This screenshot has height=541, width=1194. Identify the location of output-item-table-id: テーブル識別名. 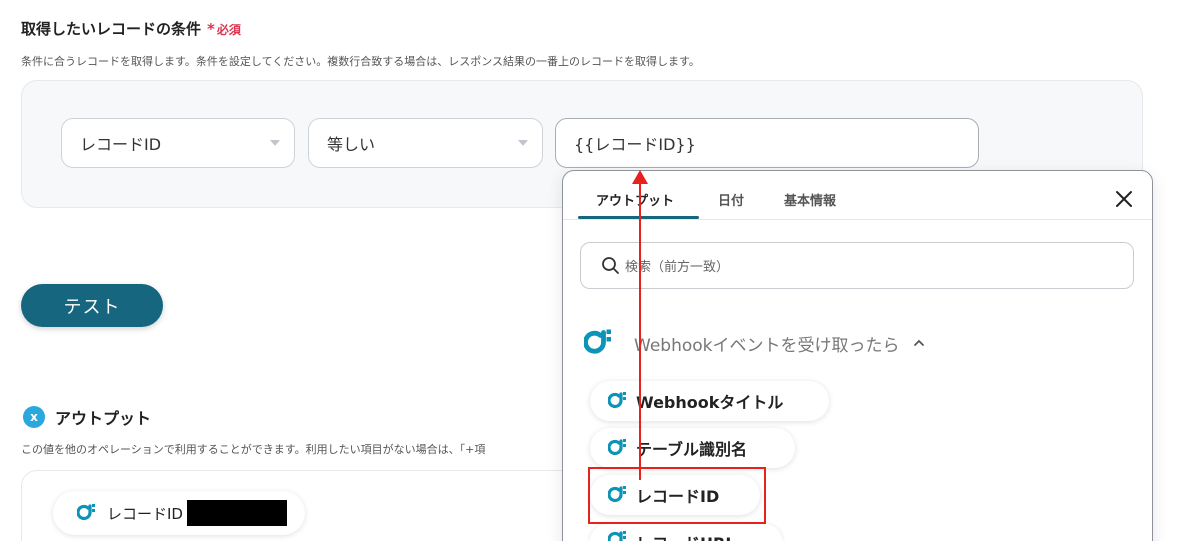
(692, 448).